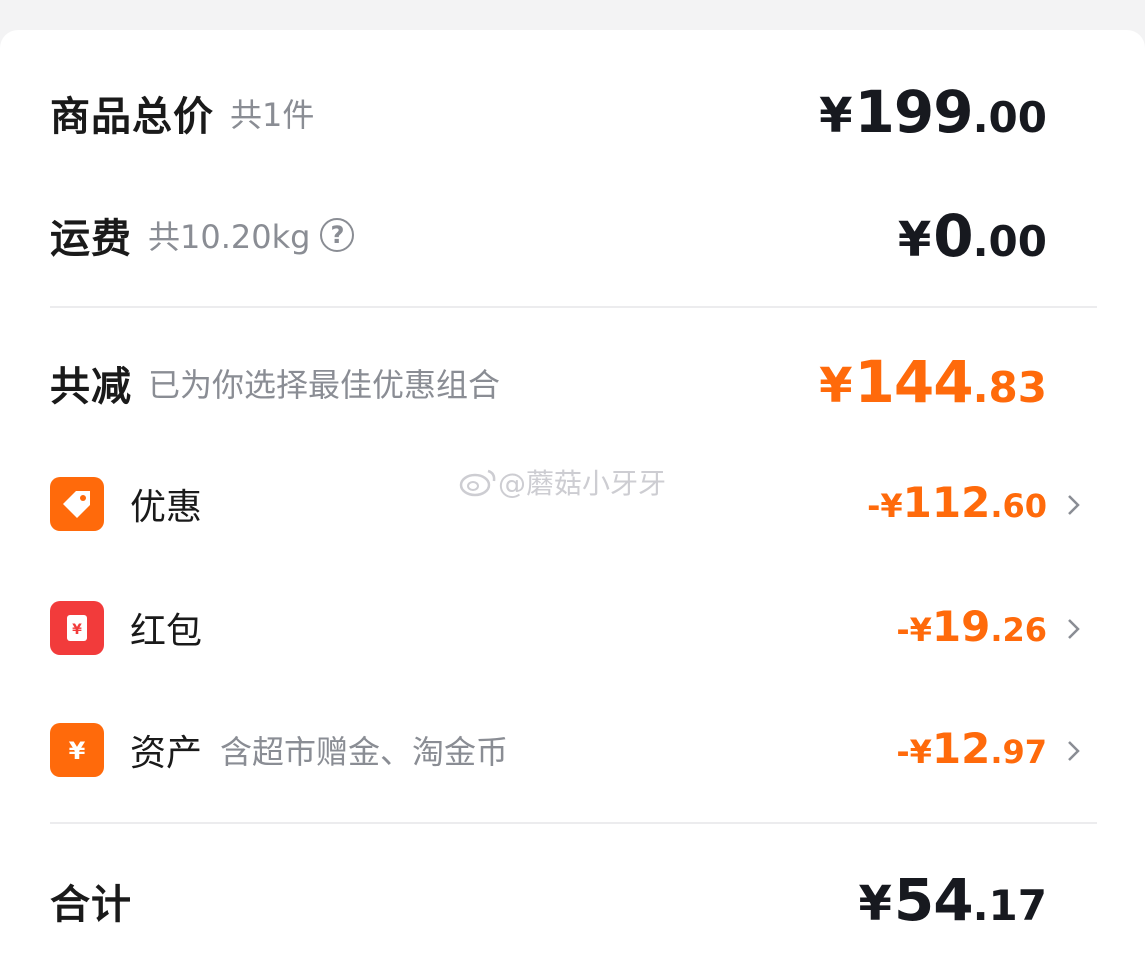 This screenshot has height=960, width=1145. I want to click on item-label: 优惠, so click(166, 507).